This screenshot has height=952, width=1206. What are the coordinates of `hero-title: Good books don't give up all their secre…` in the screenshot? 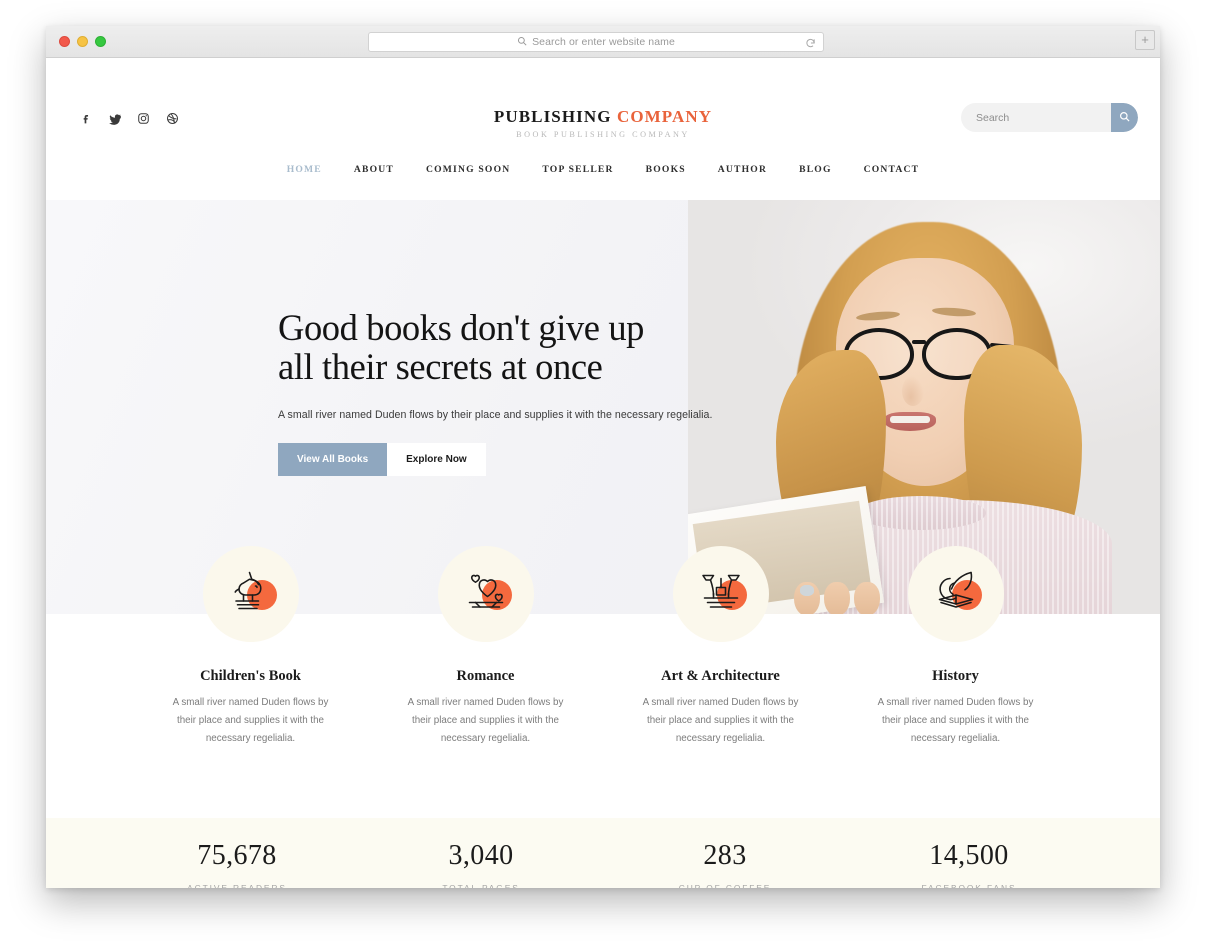 It's located at (513, 347).